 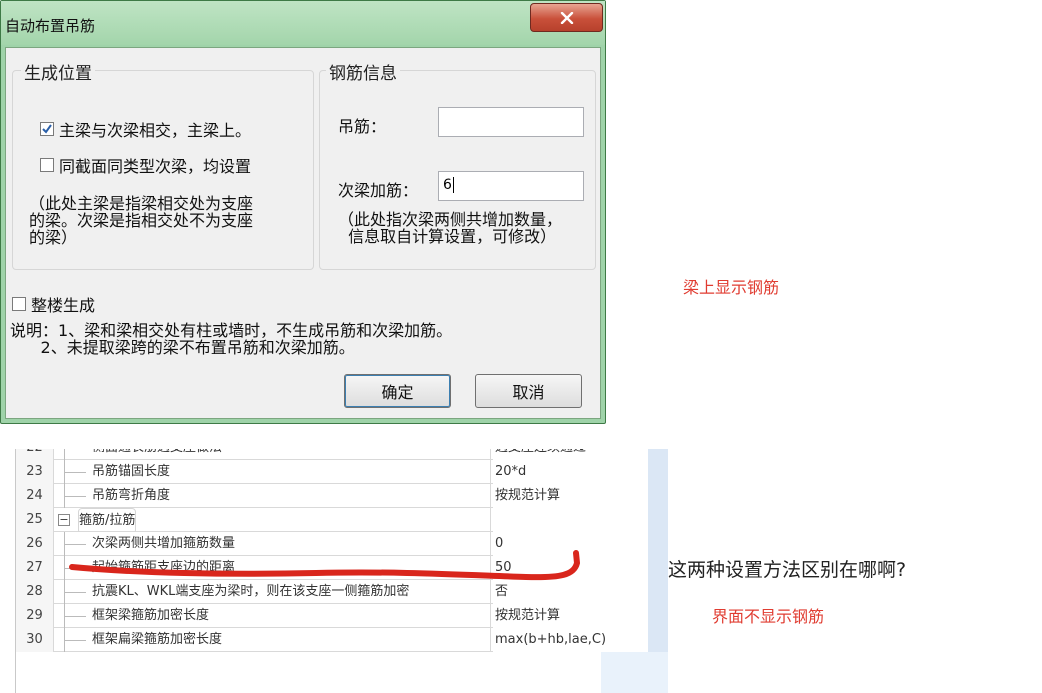 What do you see at coordinates (580, 520) in the screenshot?
I see `setting-value` at bounding box center [580, 520].